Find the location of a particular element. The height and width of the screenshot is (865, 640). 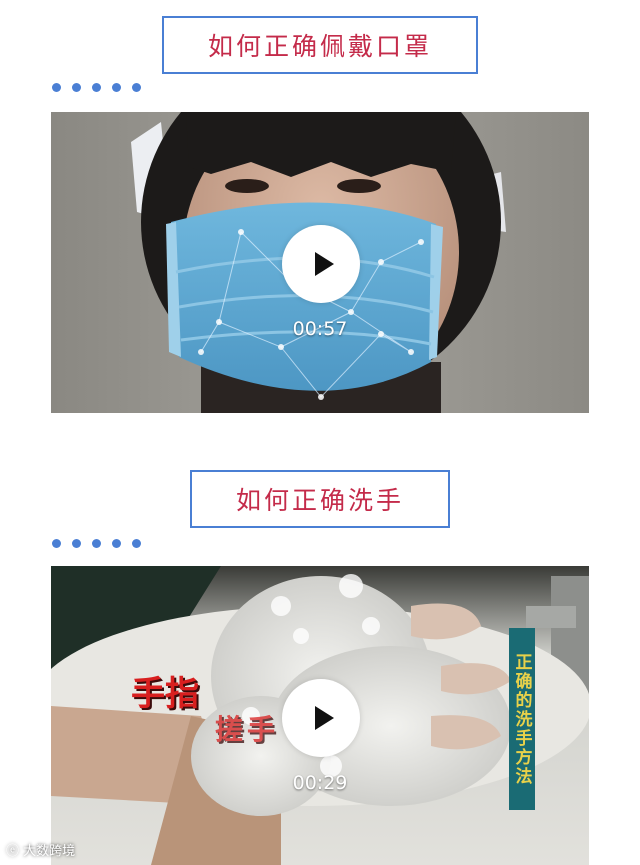

section-title-text: 如何正确佩戴口罩 is located at coordinates (319, 46).